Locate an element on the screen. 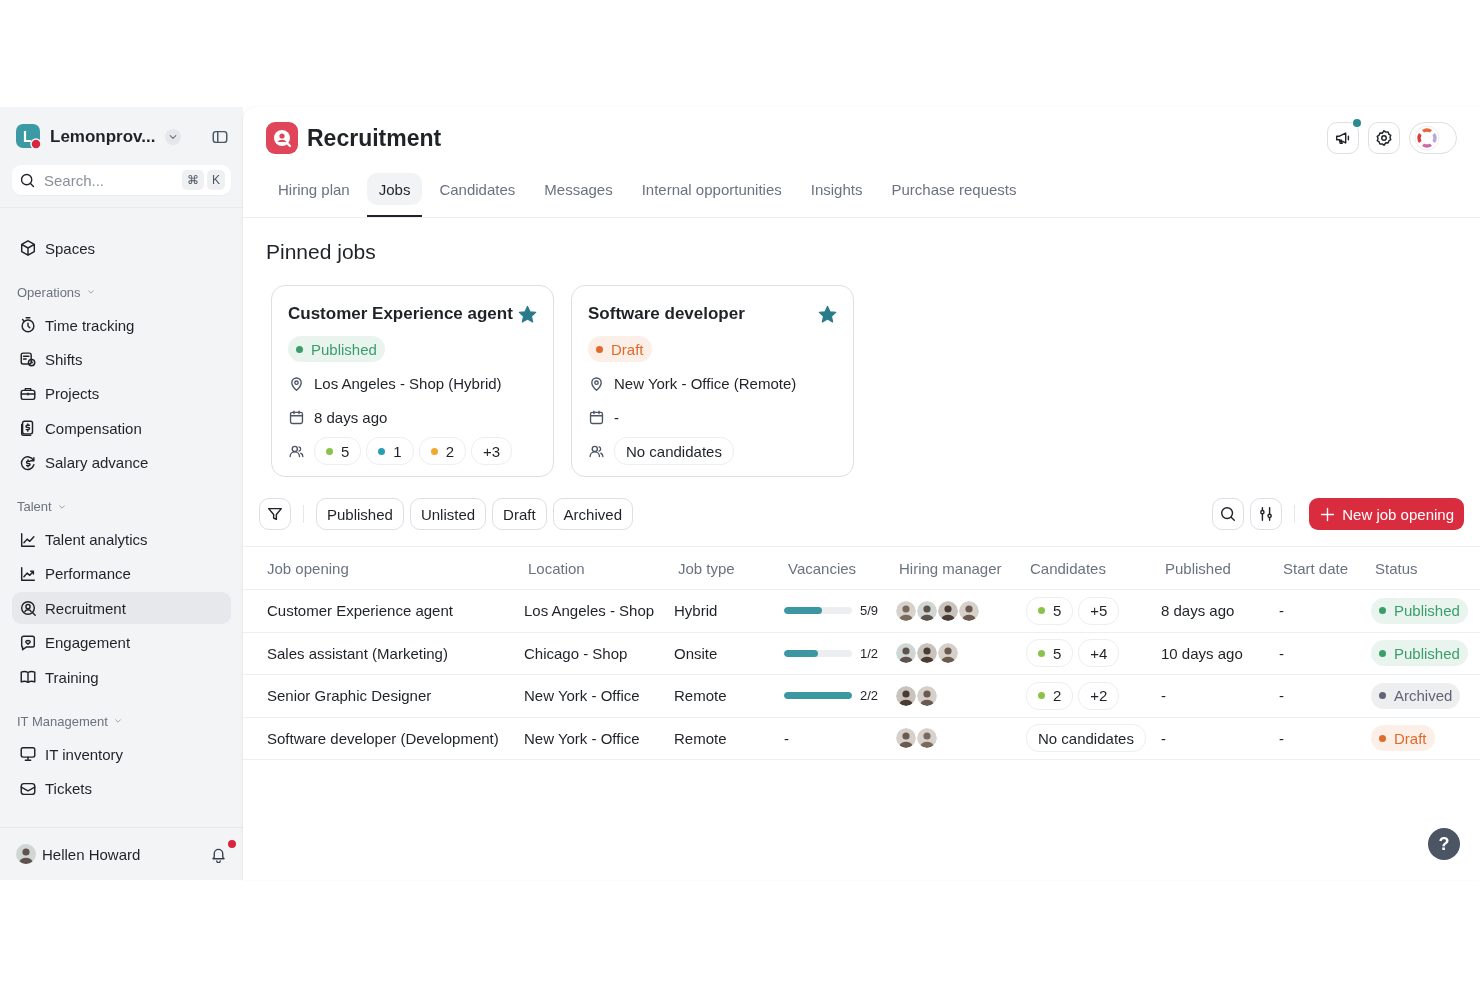 The height and width of the screenshot is (987, 1480). search-button is located at coordinates (1228, 514).